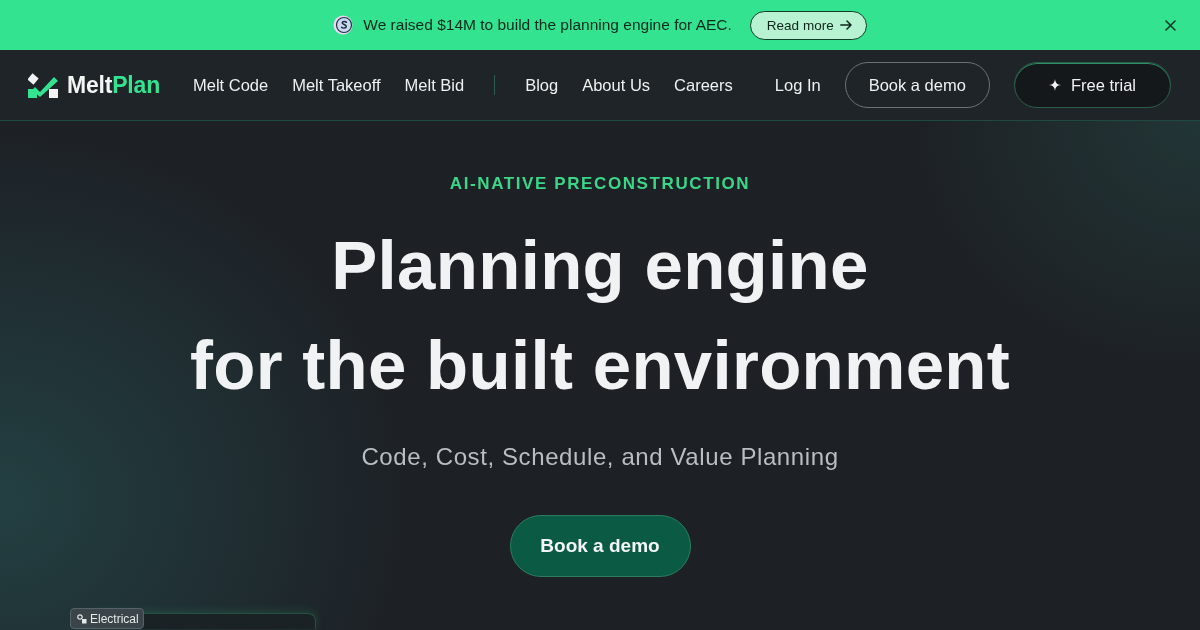 This screenshot has height=630, width=1200. Describe the element at coordinates (600, 366) in the screenshot. I see `hero-title: for the built environment` at that location.